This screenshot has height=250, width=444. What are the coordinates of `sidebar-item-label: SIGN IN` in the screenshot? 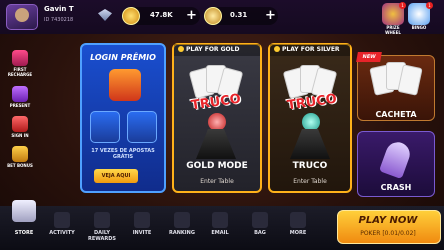 It's located at (20, 135).